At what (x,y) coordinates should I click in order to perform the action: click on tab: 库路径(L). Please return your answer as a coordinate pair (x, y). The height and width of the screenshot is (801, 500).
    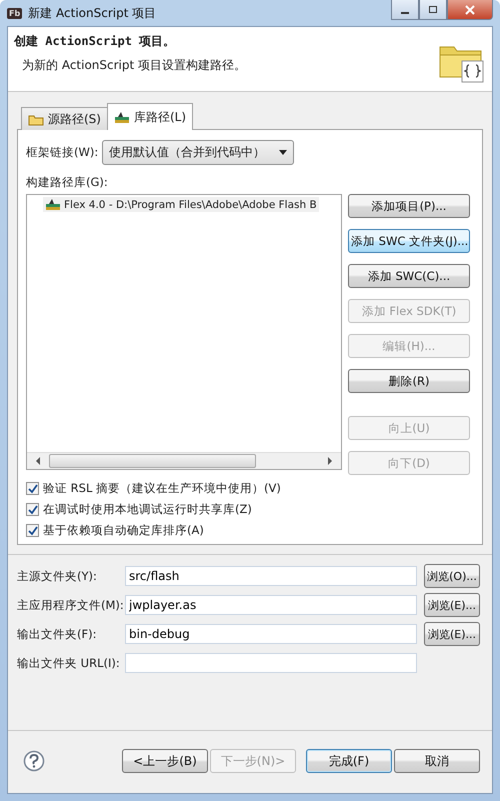
    Looking at the image, I should click on (150, 116).